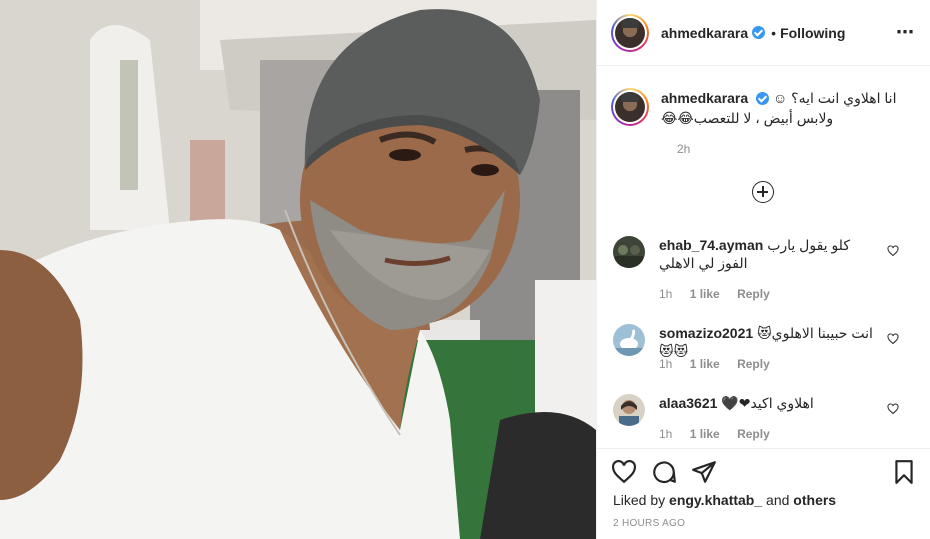 The image size is (930, 539). I want to click on post-header: ahmedkarara • Following ⋯, so click(763, 33).